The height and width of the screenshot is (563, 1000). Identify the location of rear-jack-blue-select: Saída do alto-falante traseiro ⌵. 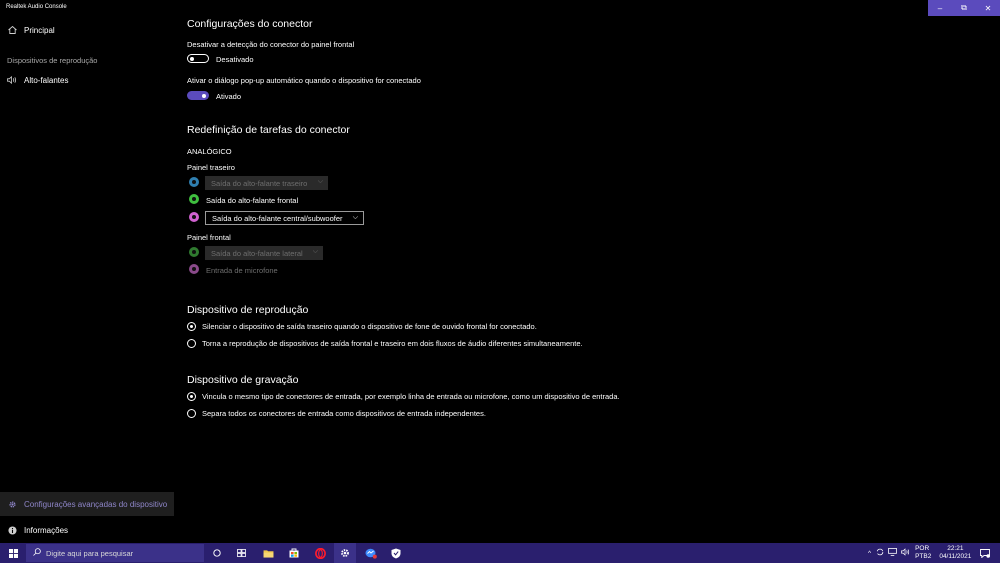
(266, 183).